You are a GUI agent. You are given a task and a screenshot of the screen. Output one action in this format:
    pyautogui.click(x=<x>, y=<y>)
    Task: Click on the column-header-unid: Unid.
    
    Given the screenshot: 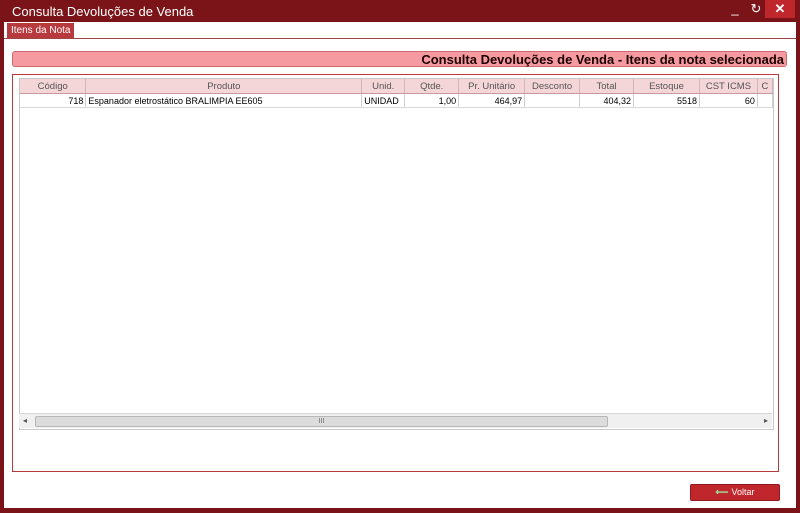 What is the action you would take?
    pyautogui.click(x=383, y=86)
    